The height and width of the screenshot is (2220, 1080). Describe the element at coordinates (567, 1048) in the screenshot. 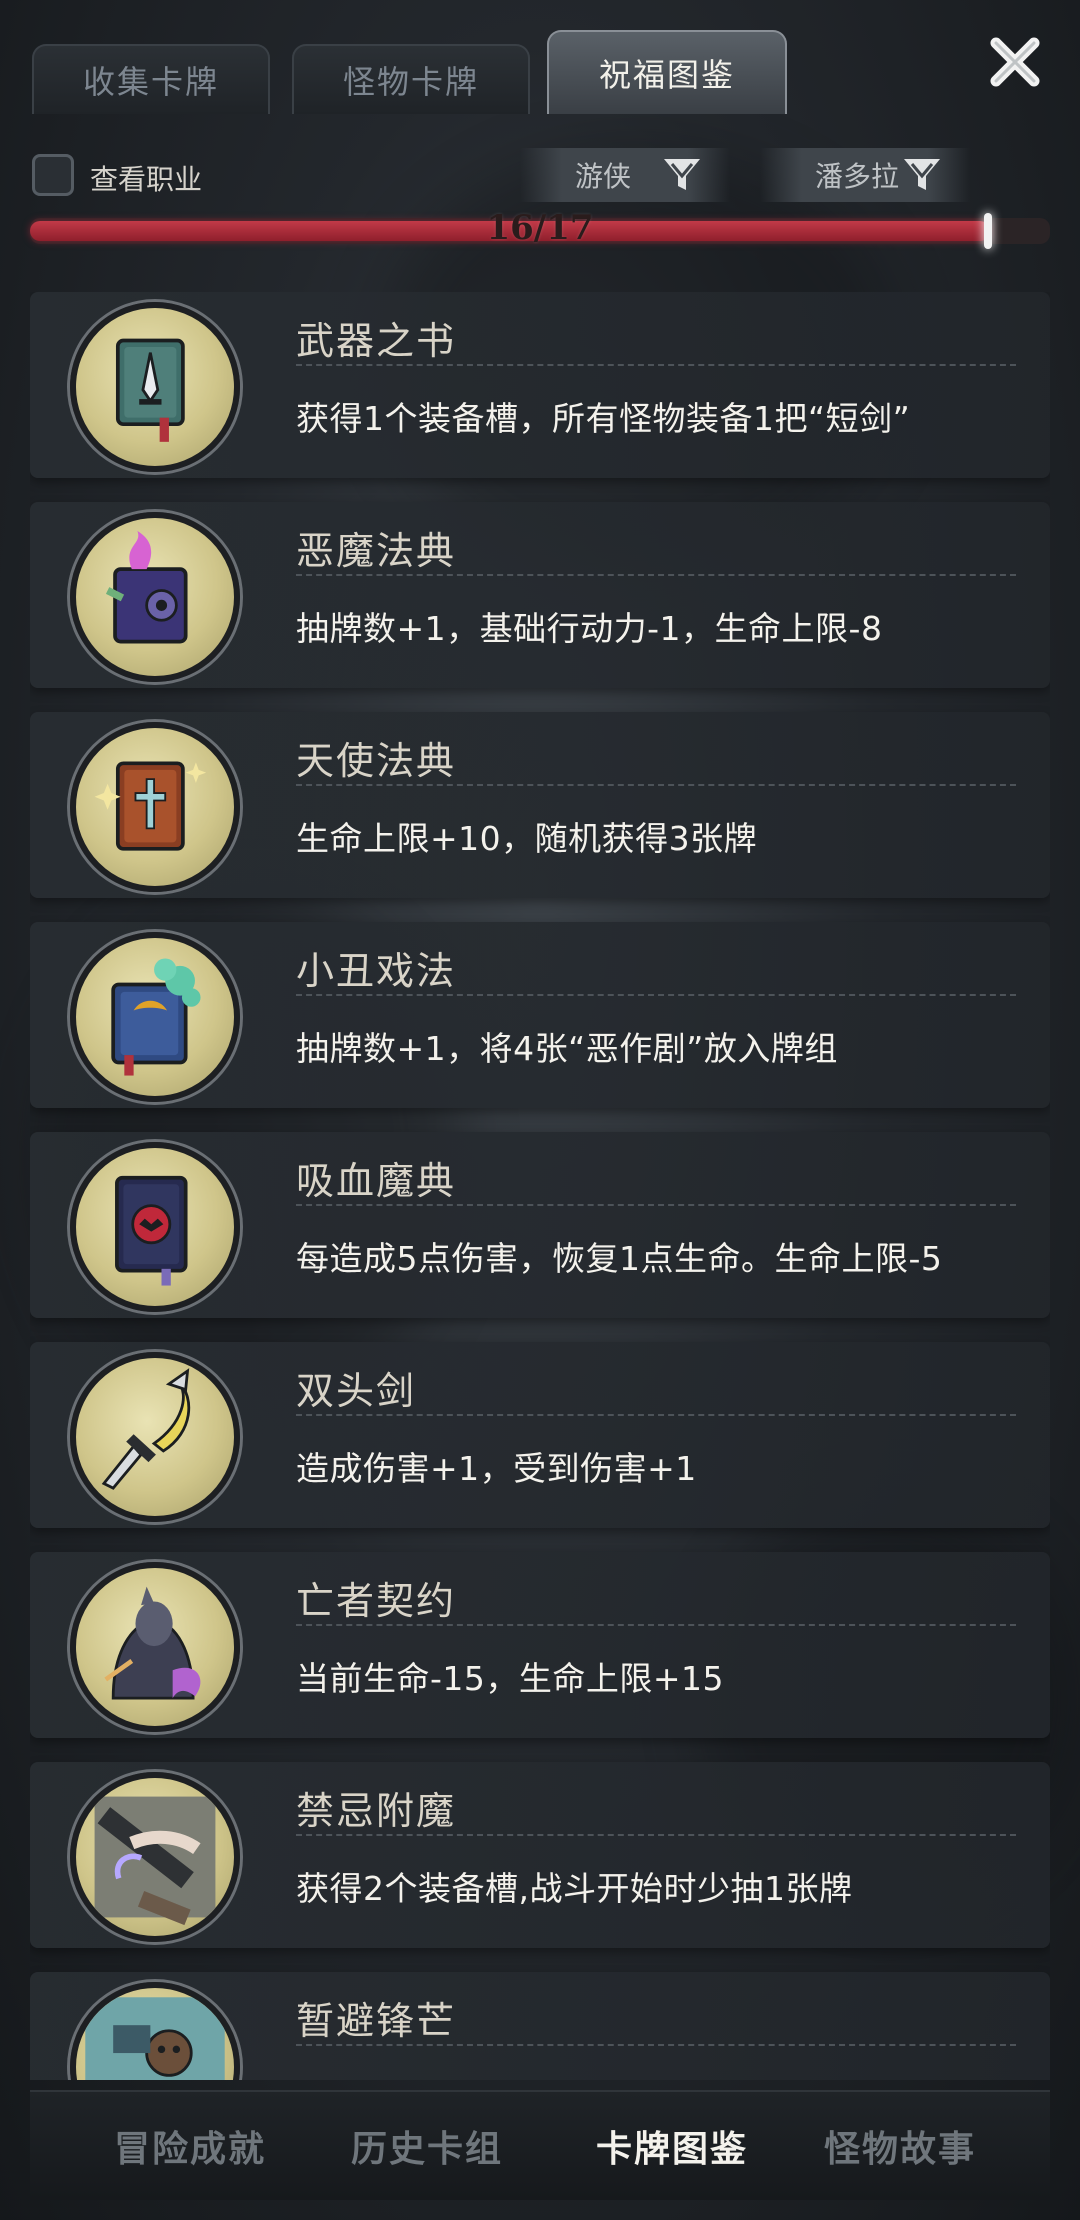

I see `blessing-description: 抽牌数+1，将4张“恶作剧”放入牌组` at that location.